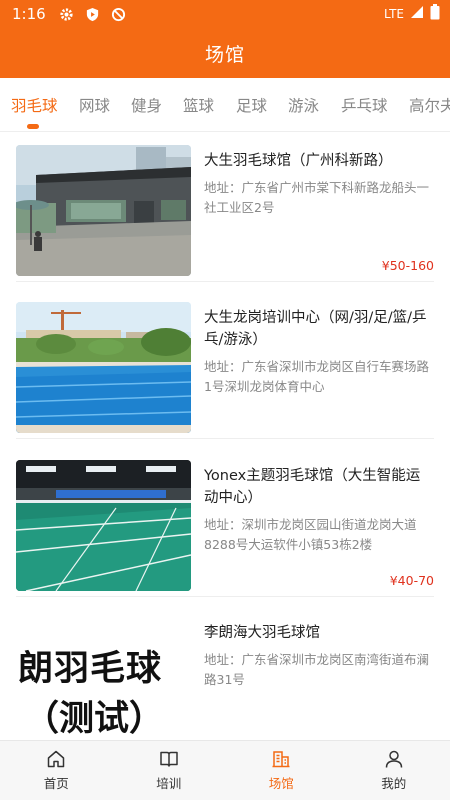 The image size is (450, 800). Describe the element at coordinates (317, 197) in the screenshot. I see `venue-address: 地址：广东省广州市棠下科新路龙船头一社工业区2号` at that location.